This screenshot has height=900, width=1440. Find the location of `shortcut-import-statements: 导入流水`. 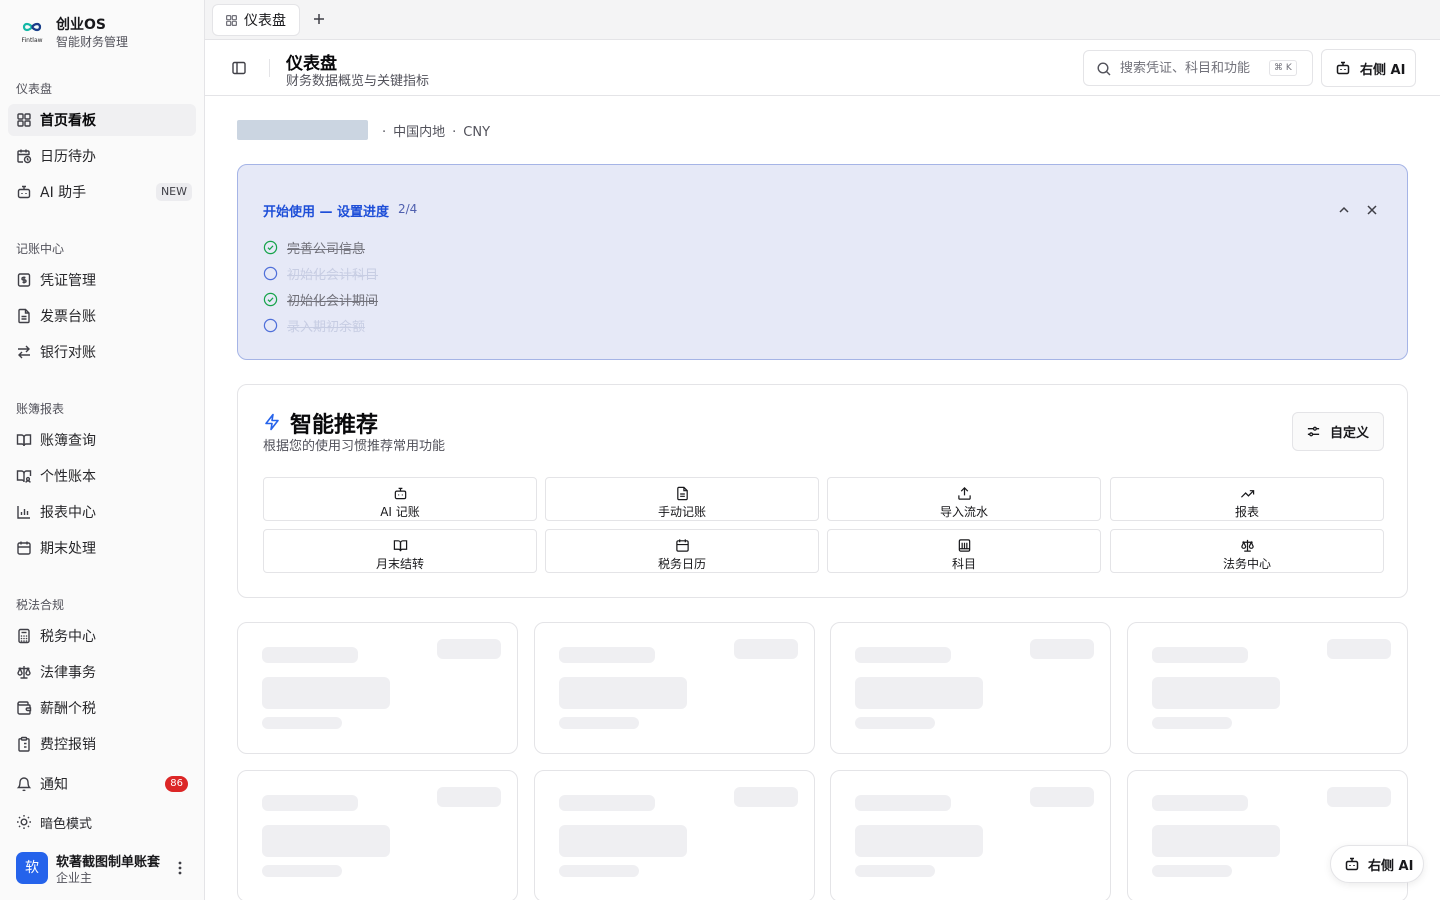

shortcut-import-statements: 导入流水 is located at coordinates (964, 499).